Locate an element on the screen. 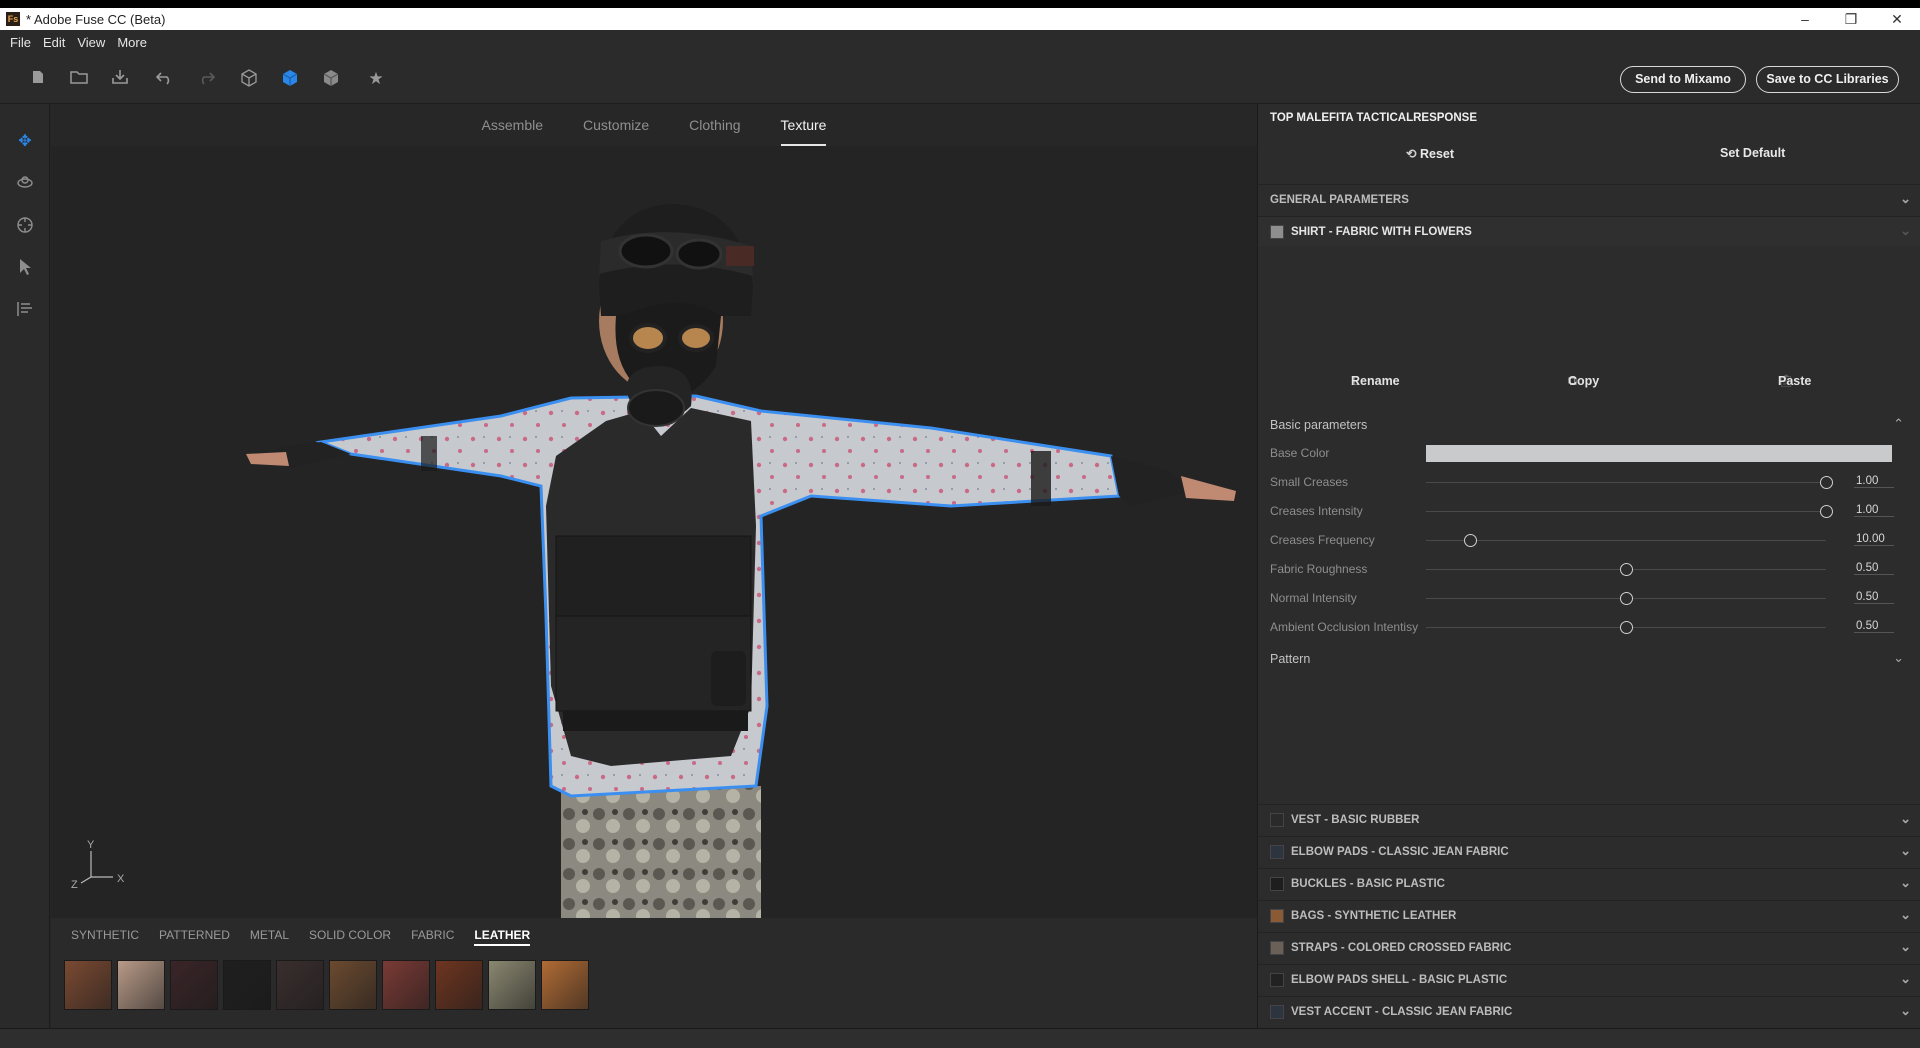 The height and width of the screenshot is (1048, 1920). tab-solid-color: SOLID COLOR is located at coordinates (350, 935).